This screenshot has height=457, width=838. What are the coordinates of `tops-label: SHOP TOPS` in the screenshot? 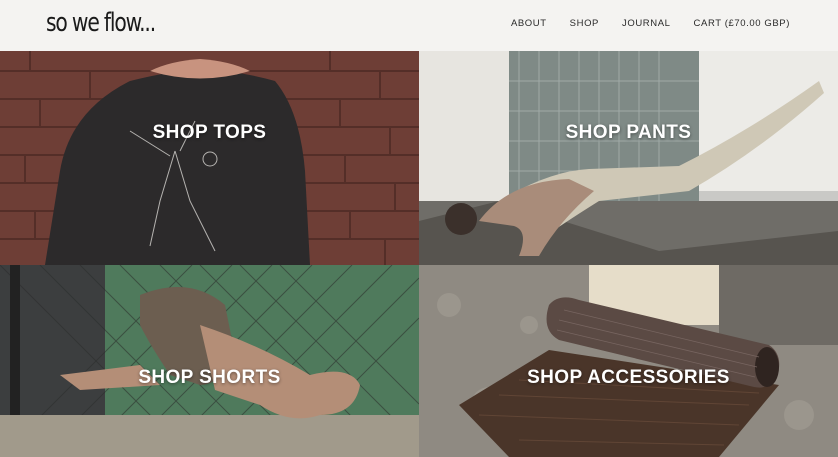 It's located at (209, 132).